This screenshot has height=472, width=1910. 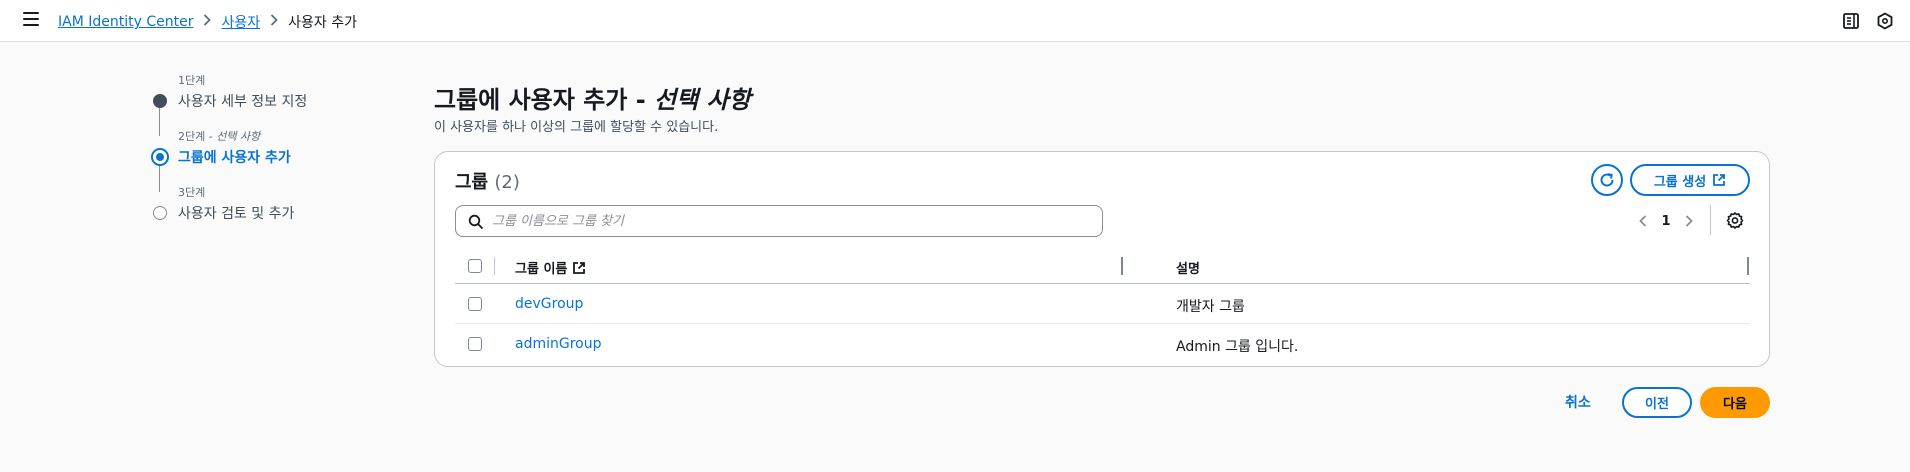 I want to click on group-name-link: adminGroup, so click(x=558, y=344).